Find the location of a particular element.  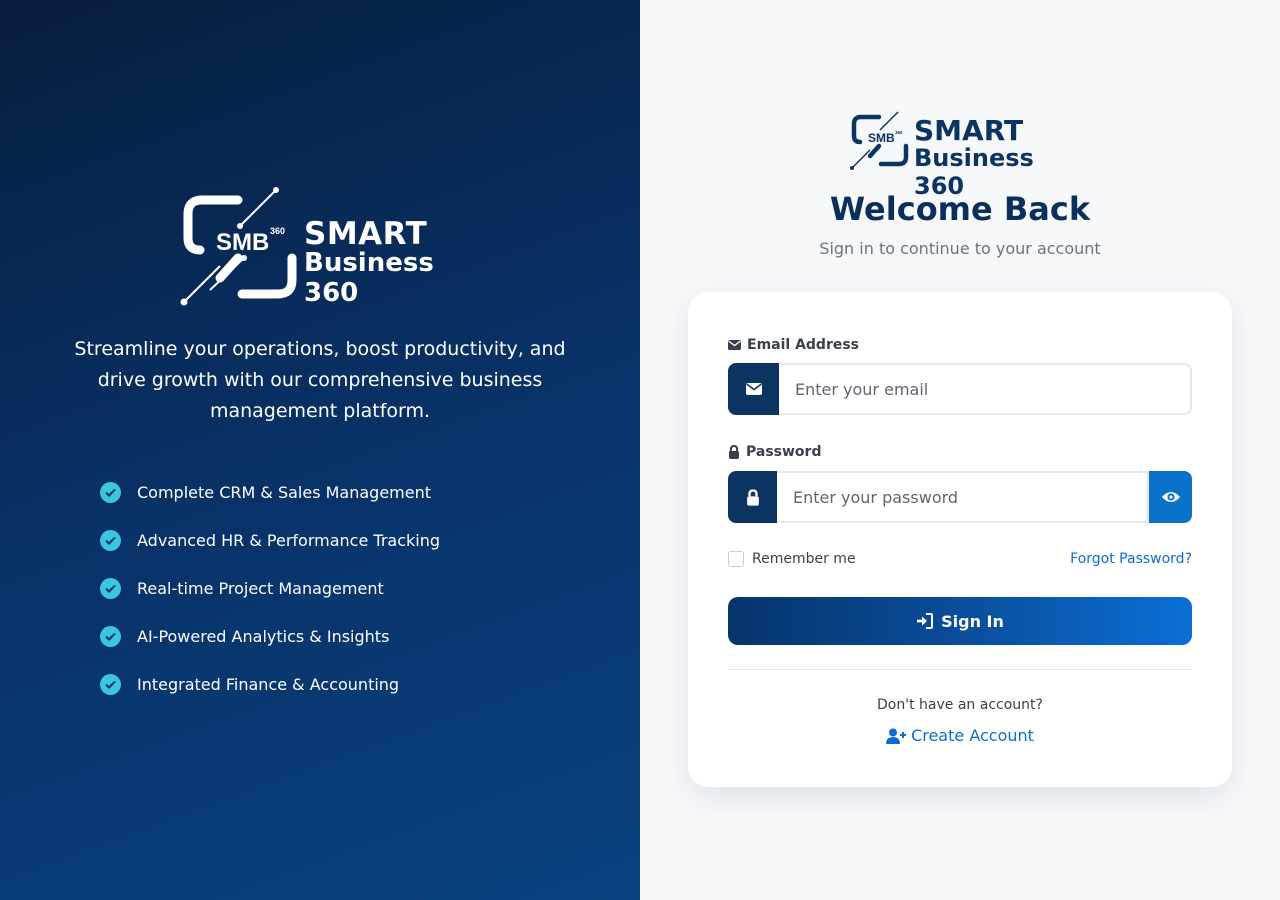

no-account-text: Don't have an account? is located at coordinates (960, 705).